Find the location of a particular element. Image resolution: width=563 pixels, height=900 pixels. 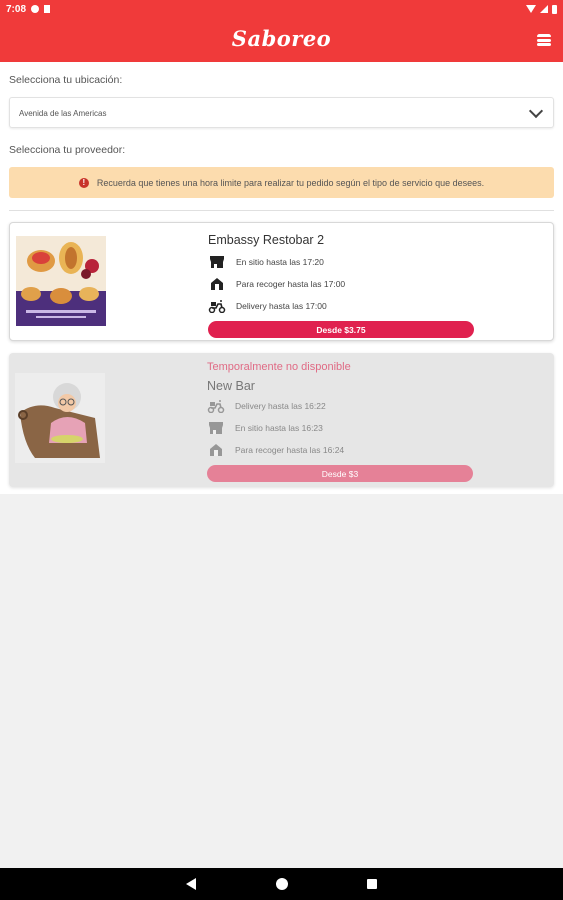

location-label: Selecciona tu ubicación: is located at coordinates (66, 80).